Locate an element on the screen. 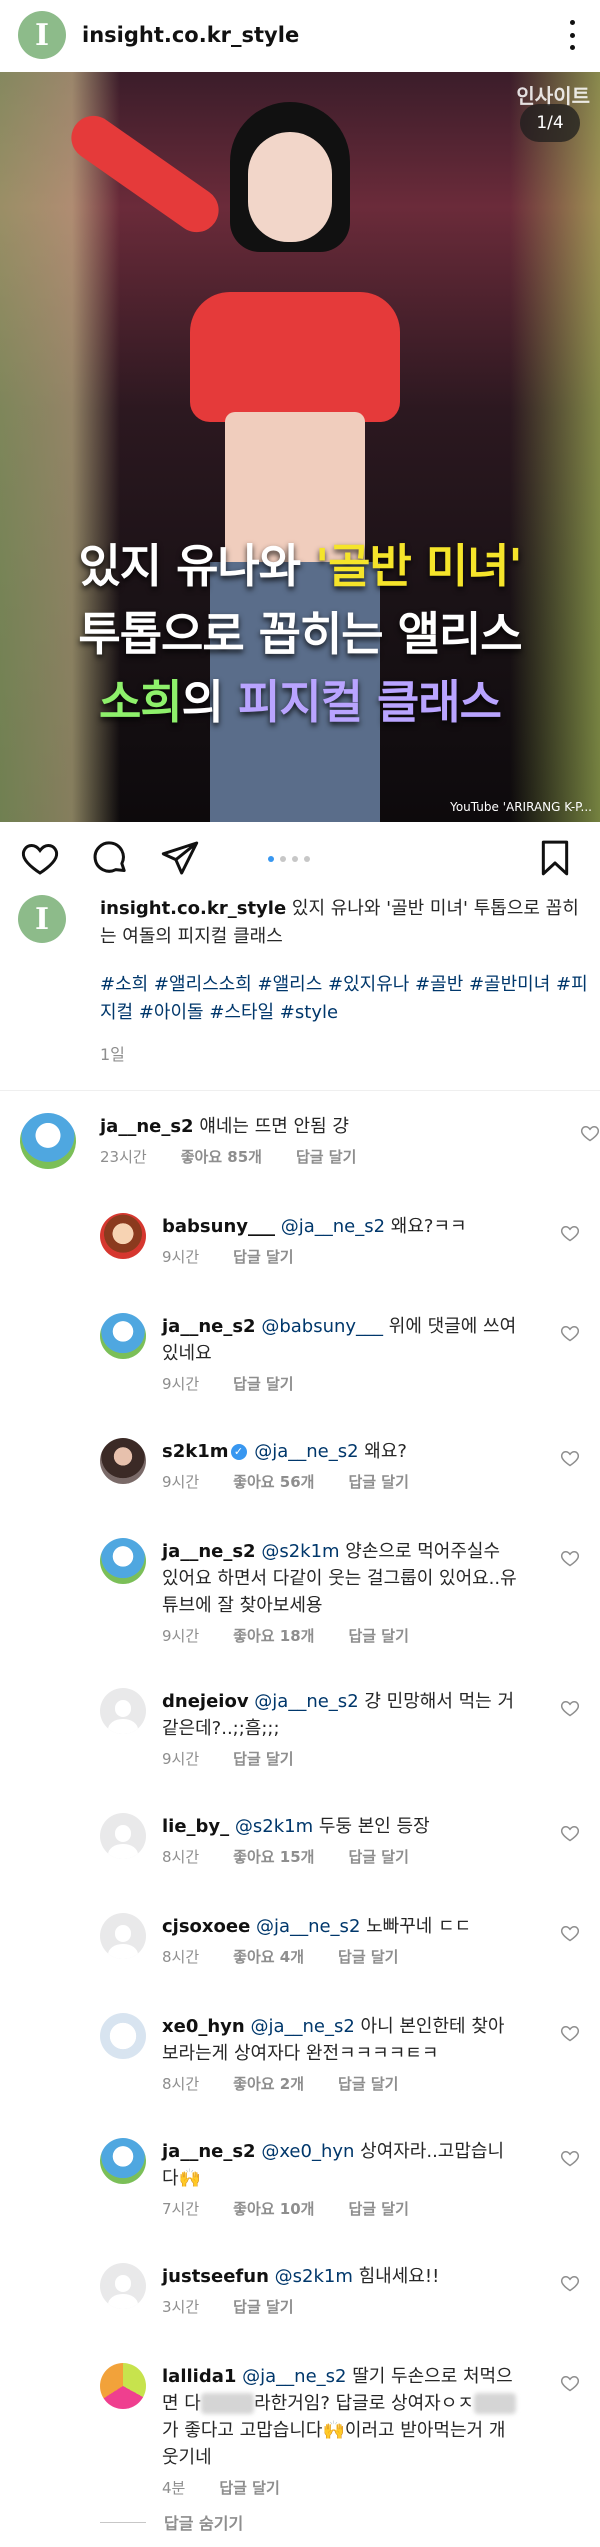 Image resolution: width=600 pixels, height=2547 pixels. reply: babsuny___ @ja__ne_s2 왜요?ㅋㅋ 9시간 답글 달기 is located at coordinates (340, 1240).